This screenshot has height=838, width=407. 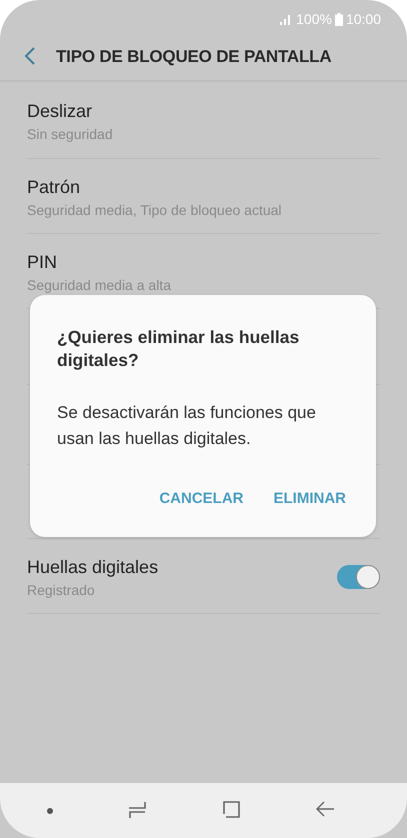 What do you see at coordinates (187, 426) in the screenshot?
I see `dialog-message: Se desactivarán las funciones que usan las huellas digitales.` at bounding box center [187, 426].